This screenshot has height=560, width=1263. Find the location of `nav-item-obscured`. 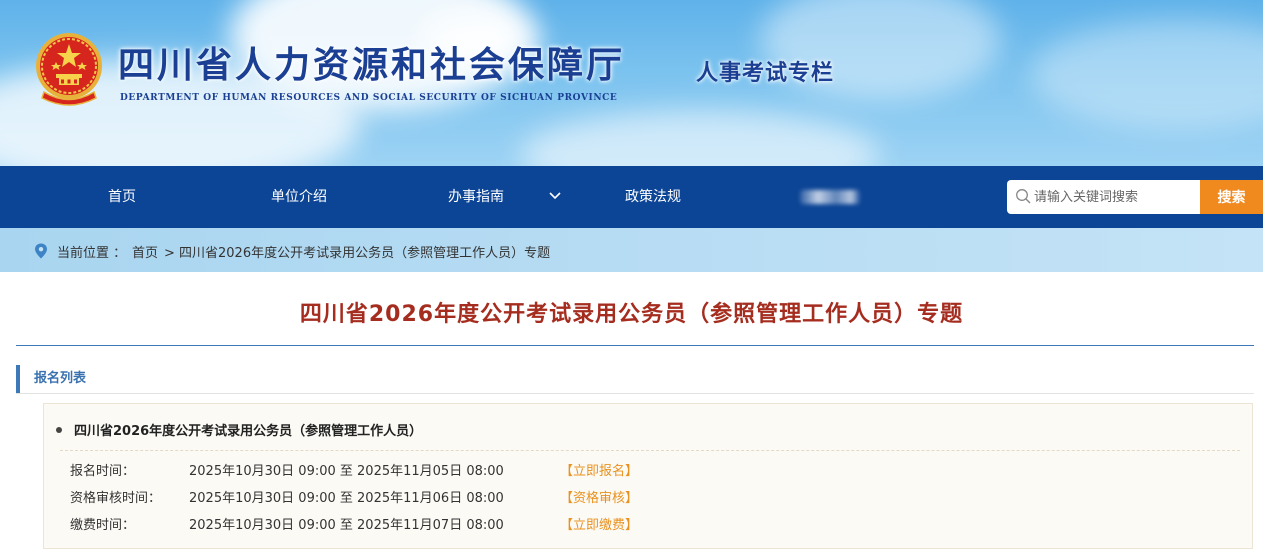

nav-item-obscured is located at coordinates (830, 197).